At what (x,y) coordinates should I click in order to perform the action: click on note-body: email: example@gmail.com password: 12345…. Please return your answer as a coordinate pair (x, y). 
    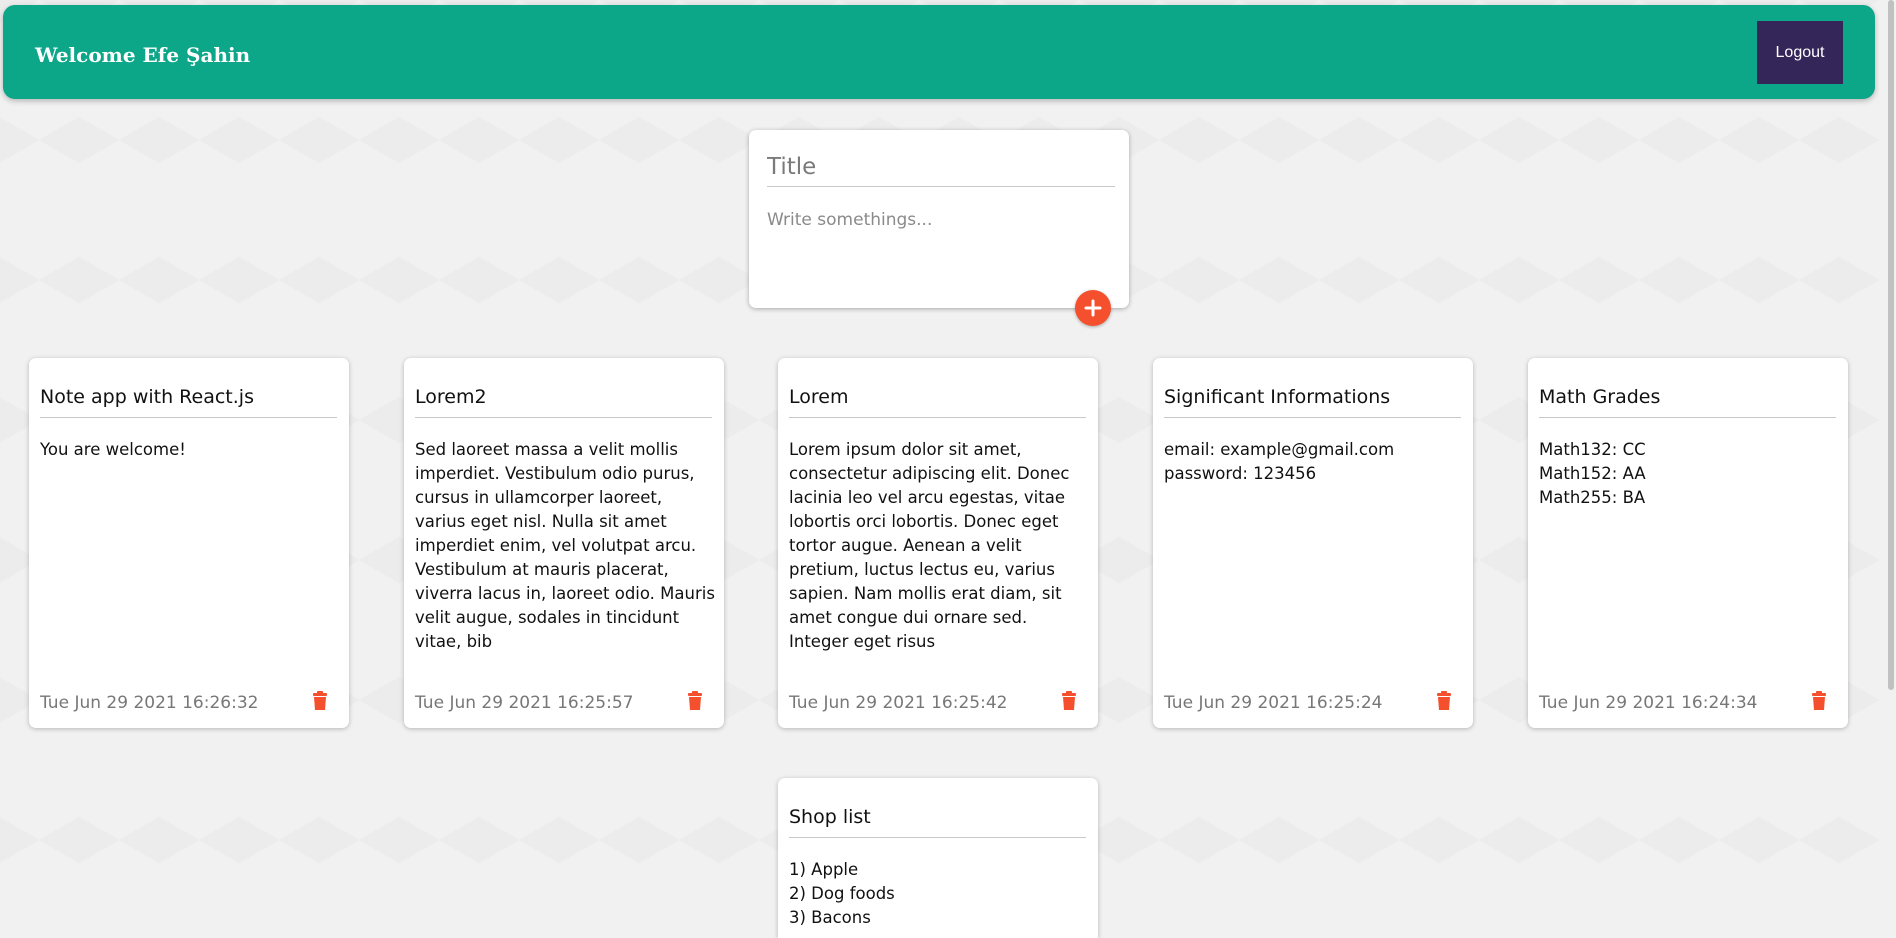
    Looking at the image, I should click on (1279, 461).